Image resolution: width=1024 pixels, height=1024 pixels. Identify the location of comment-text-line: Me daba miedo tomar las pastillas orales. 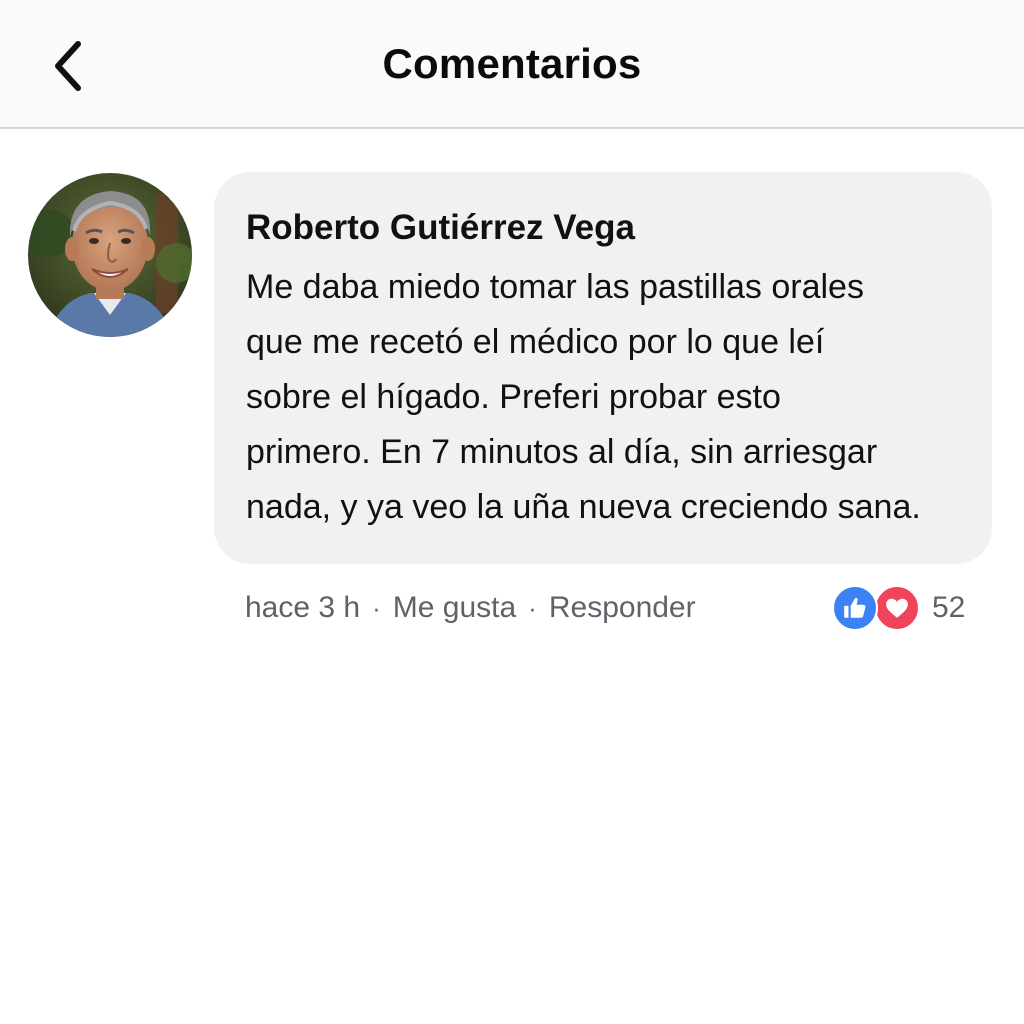
(555, 287).